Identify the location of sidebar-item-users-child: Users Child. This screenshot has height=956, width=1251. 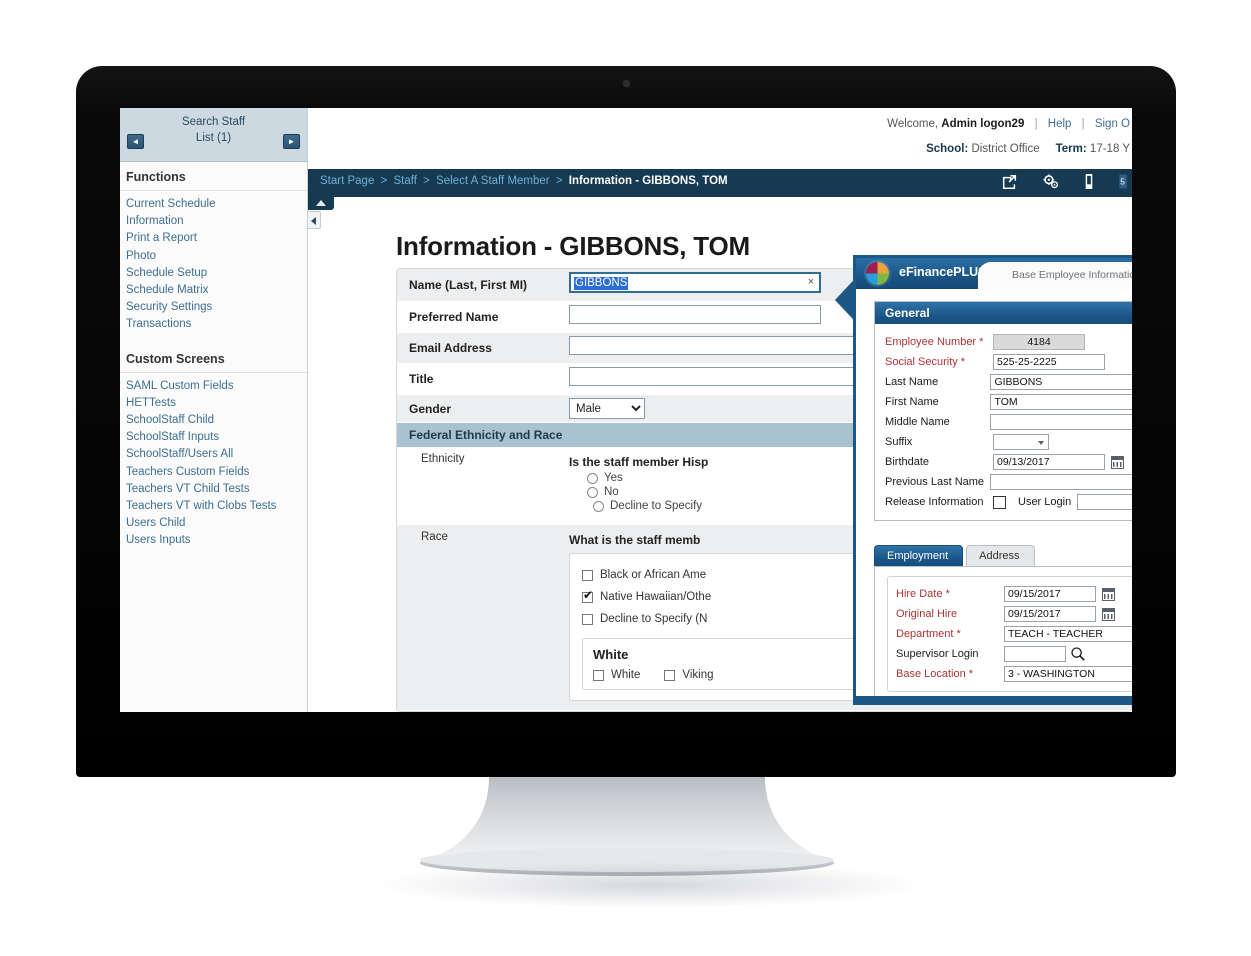
(213, 523).